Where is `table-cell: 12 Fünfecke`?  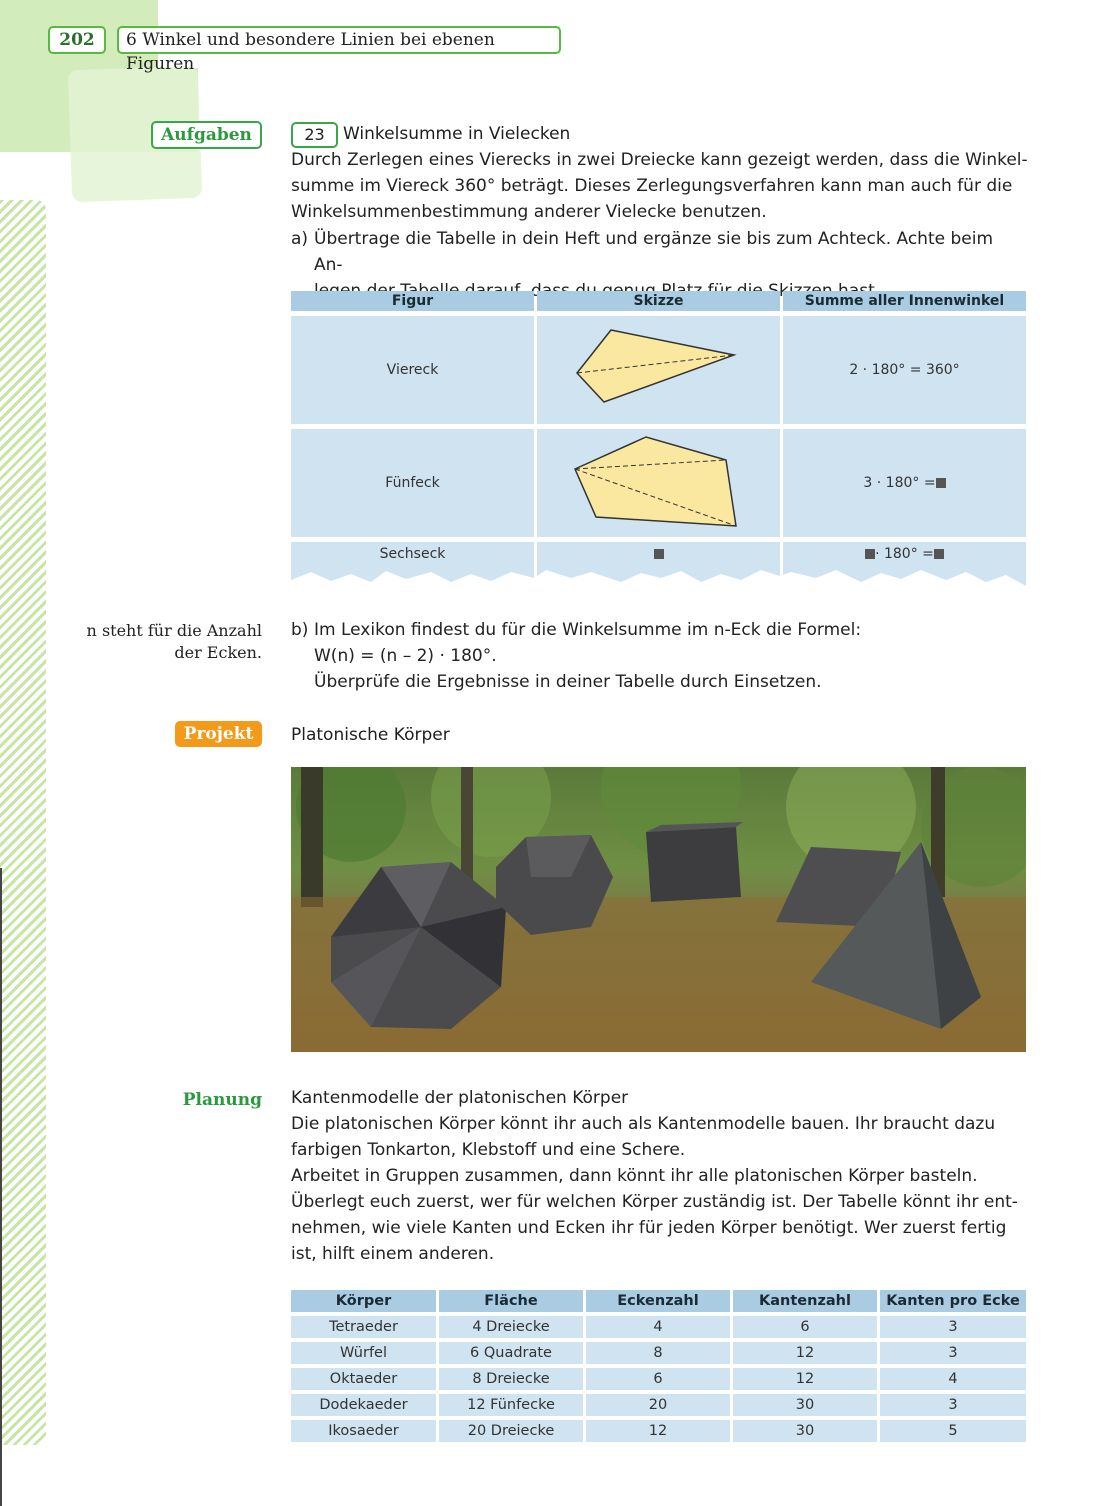
table-cell: 12 Fünfecke is located at coordinates (511, 1405).